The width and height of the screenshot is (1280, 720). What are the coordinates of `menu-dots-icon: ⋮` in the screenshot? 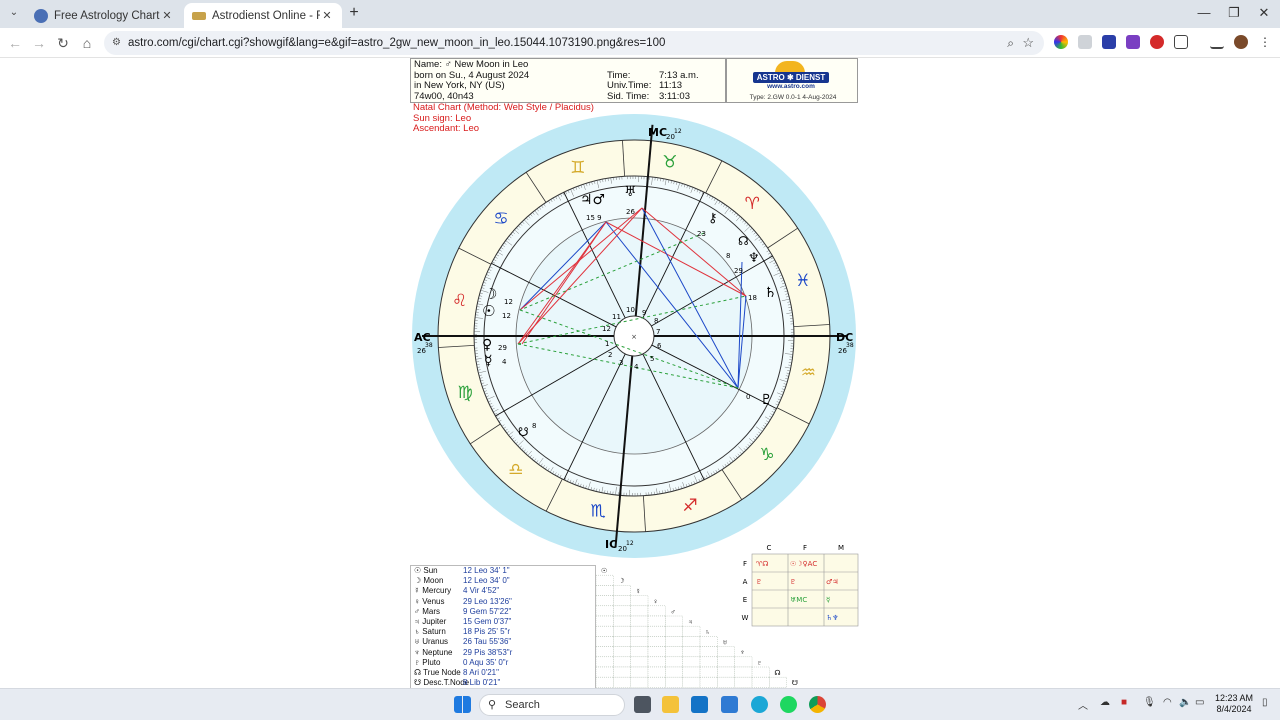 It's located at (1265, 42).